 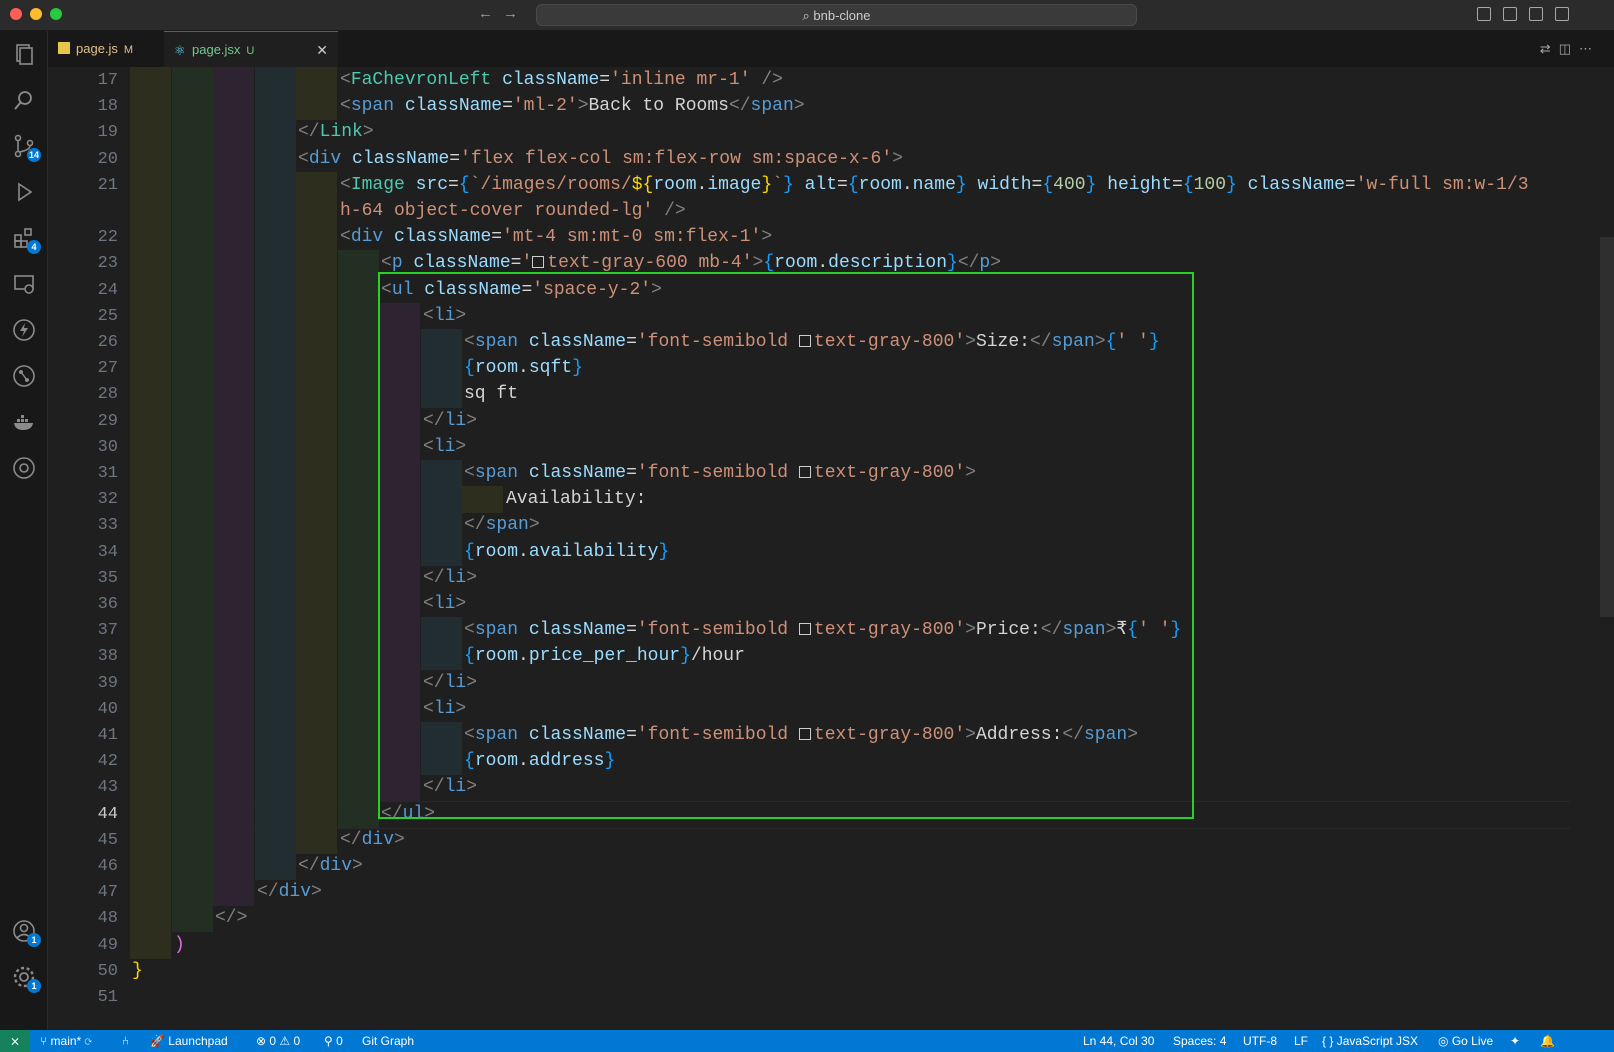 What do you see at coordinates (1118, 1041) in the screenshot?
I see `cursor-position: Ln 44, Col 30` at bounding box center [1118, 1041].